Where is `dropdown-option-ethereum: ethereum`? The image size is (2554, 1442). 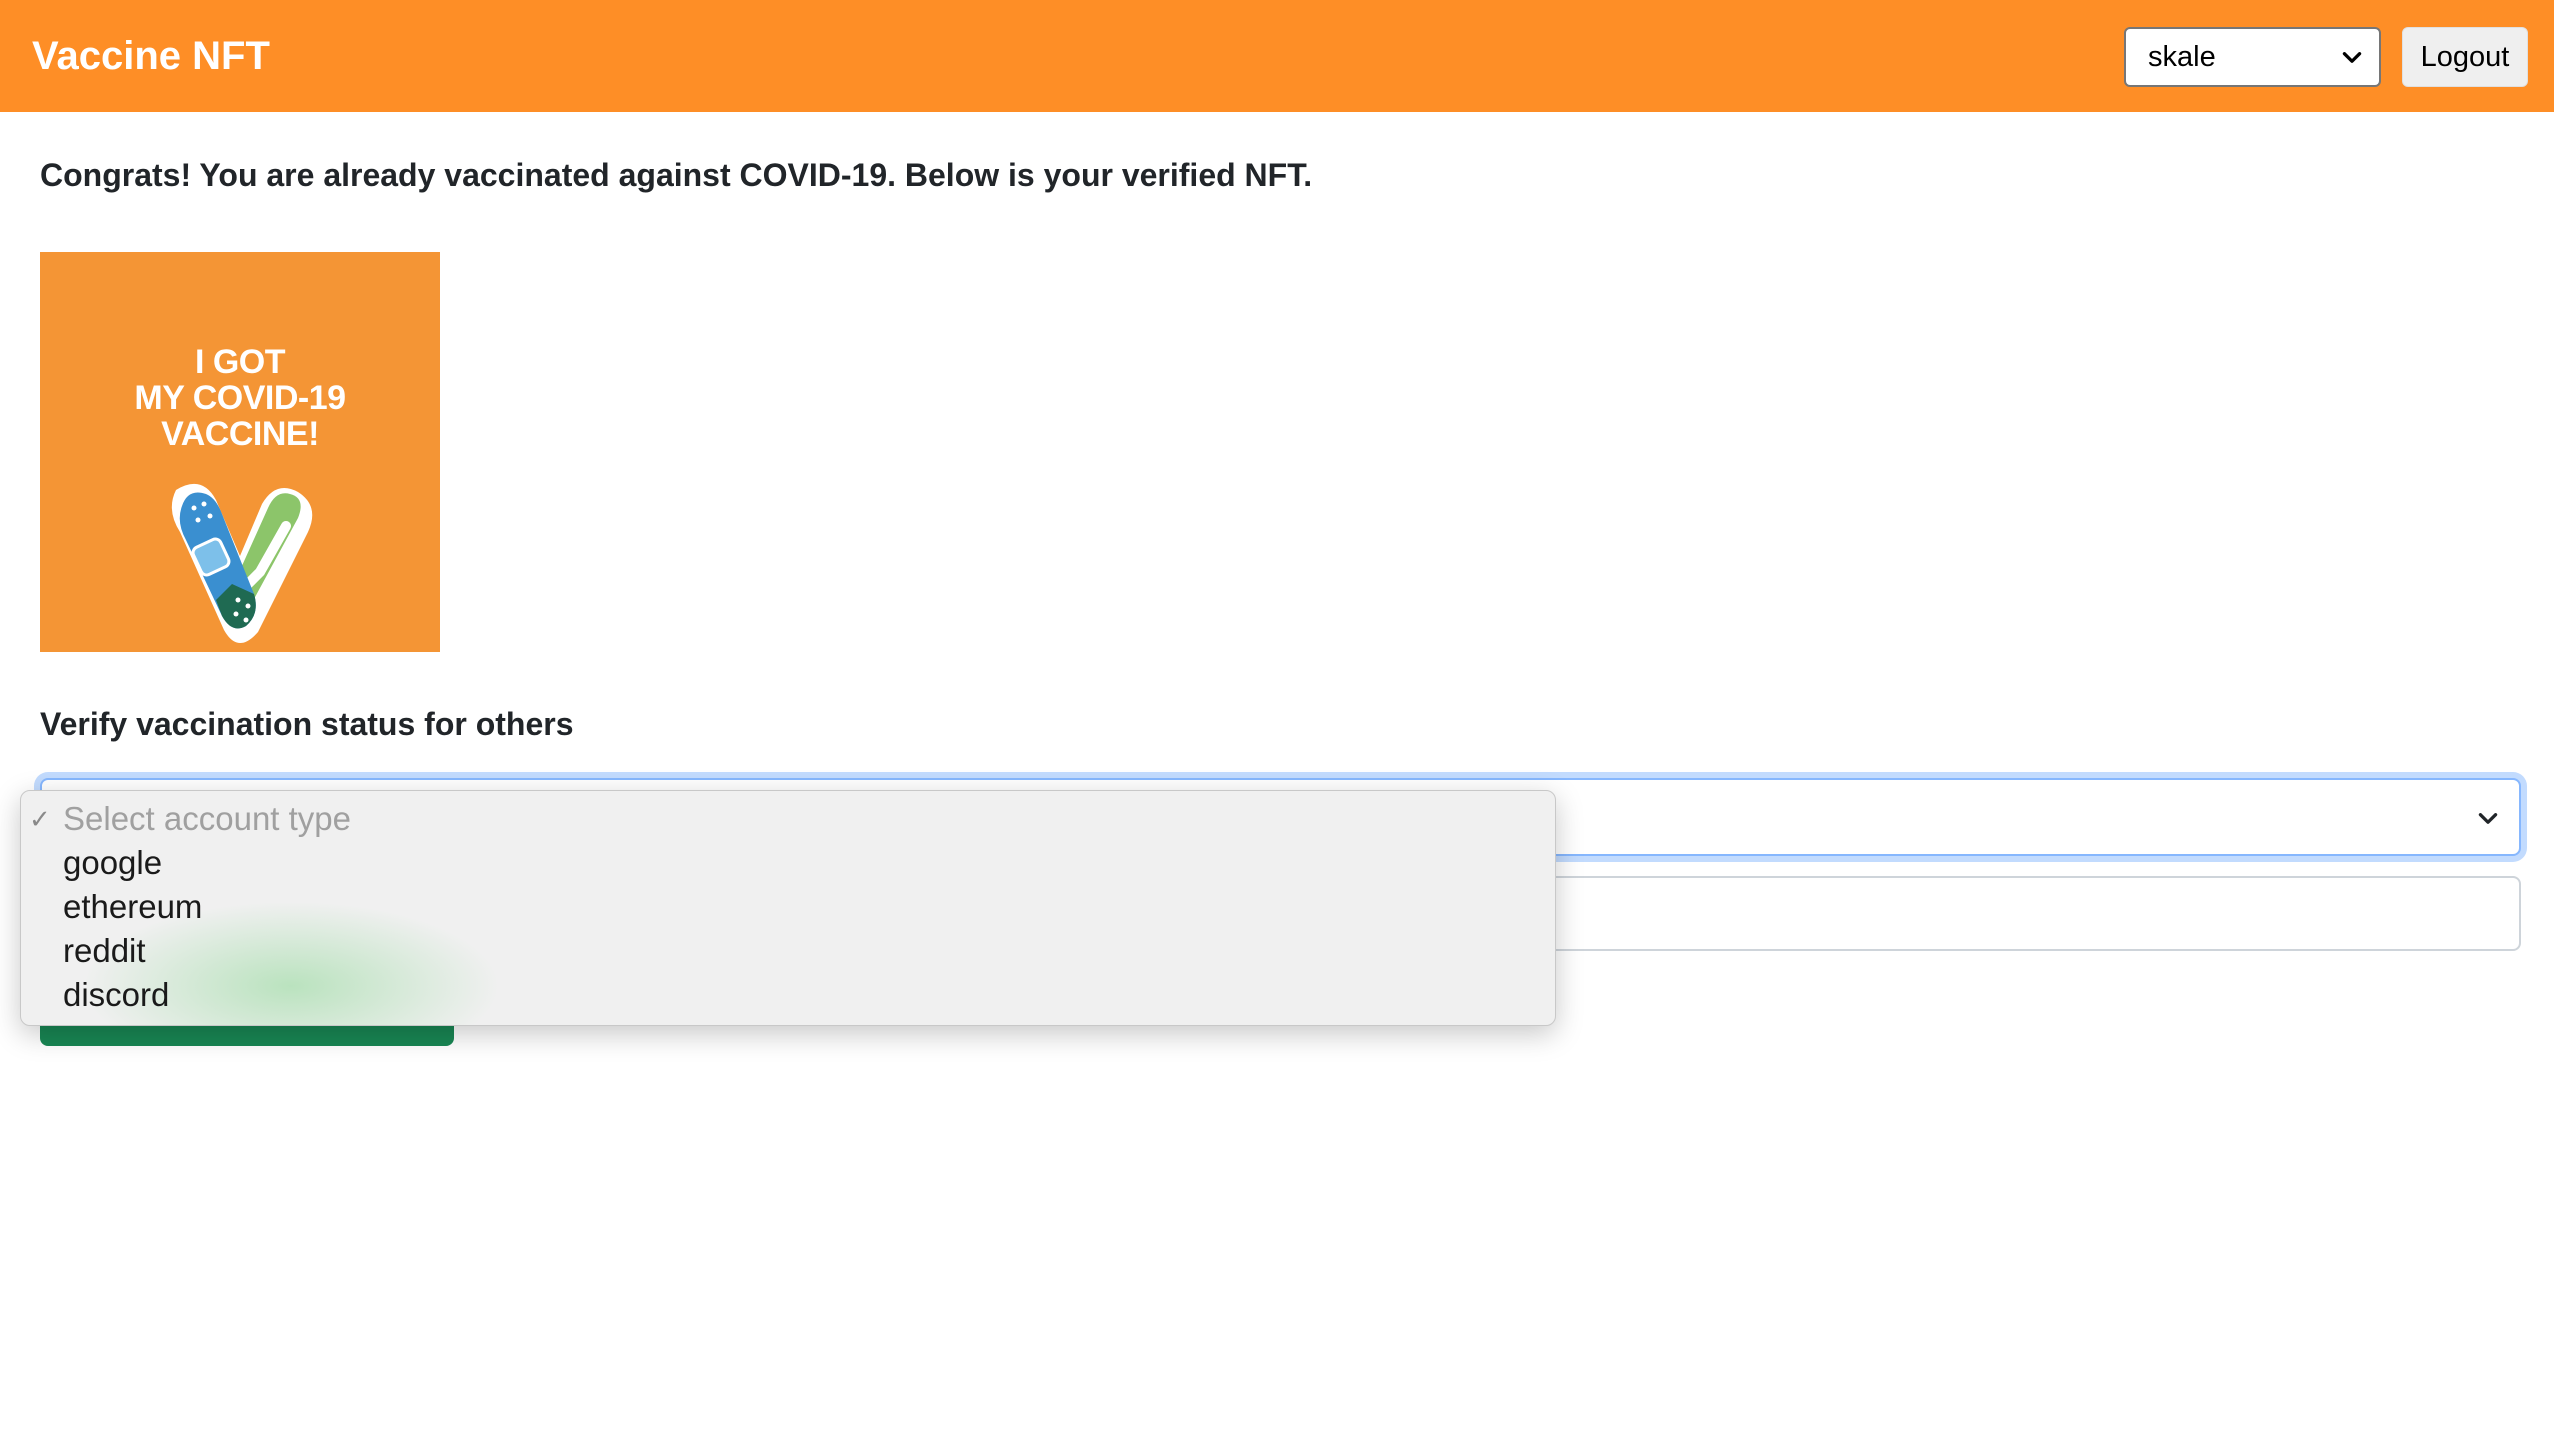
dropdown-option-ethereum: ethereum is located at coordinates (788, 907).